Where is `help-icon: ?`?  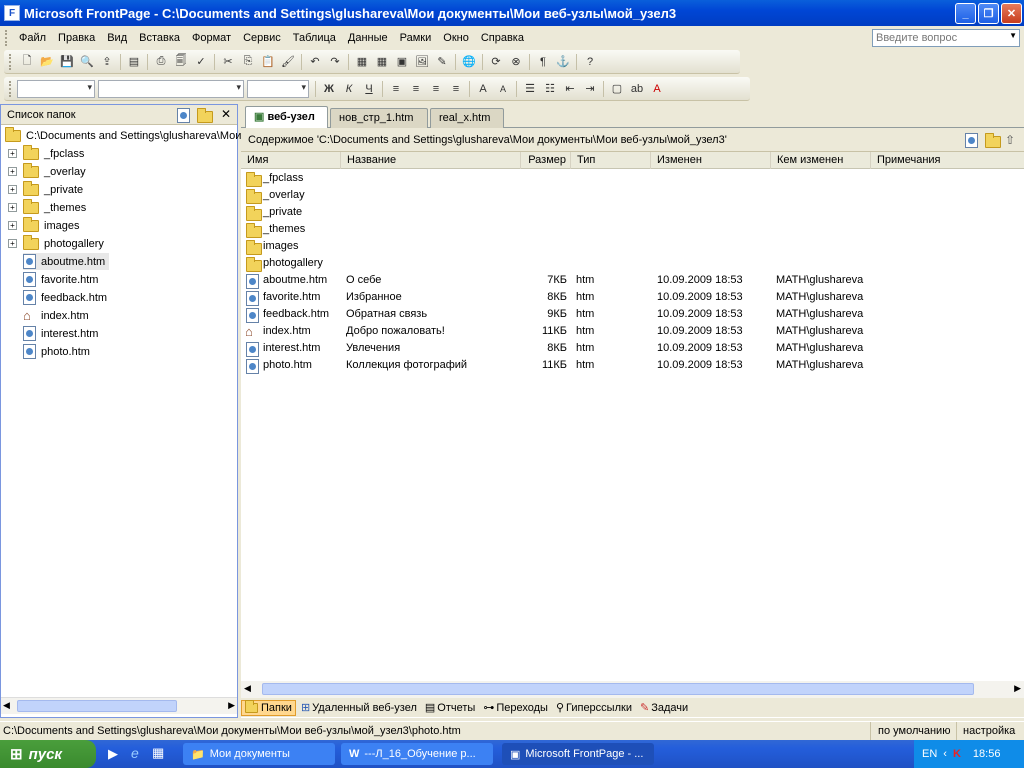 help-icon: ? is located at coordinates (590, 62).